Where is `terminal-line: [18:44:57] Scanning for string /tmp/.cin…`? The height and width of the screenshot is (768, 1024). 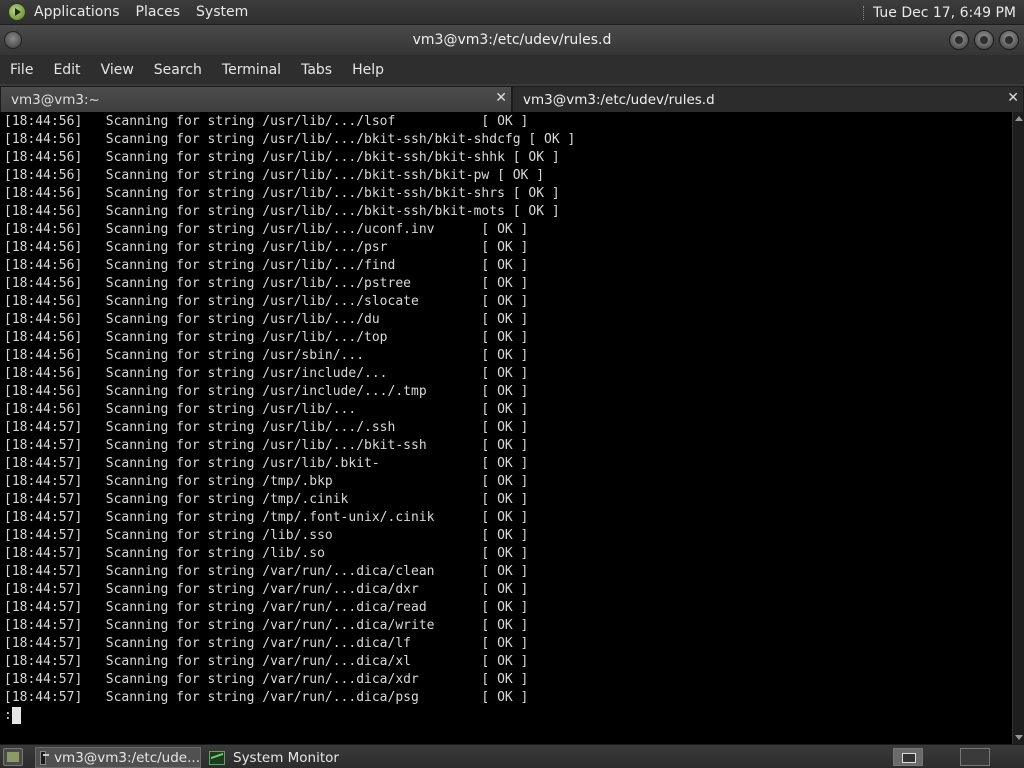 terminal-line: [18:44:57] Scanning for string /tmp/.cin… is located at coordinates (266, 499).